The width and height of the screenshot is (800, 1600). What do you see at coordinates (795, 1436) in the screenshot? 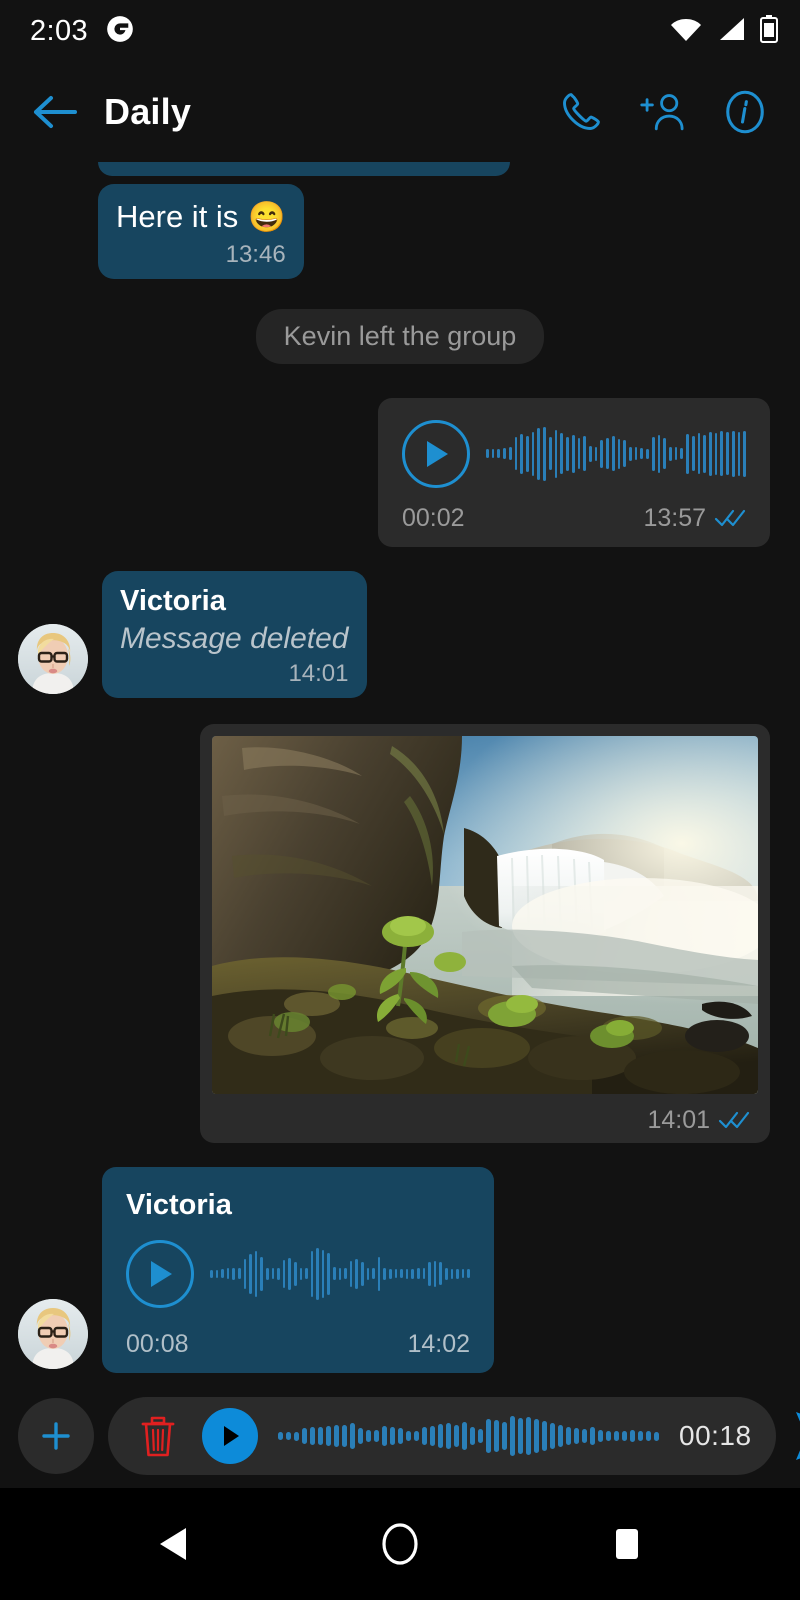
I see `send-button` at bounding box center [795, 1436].